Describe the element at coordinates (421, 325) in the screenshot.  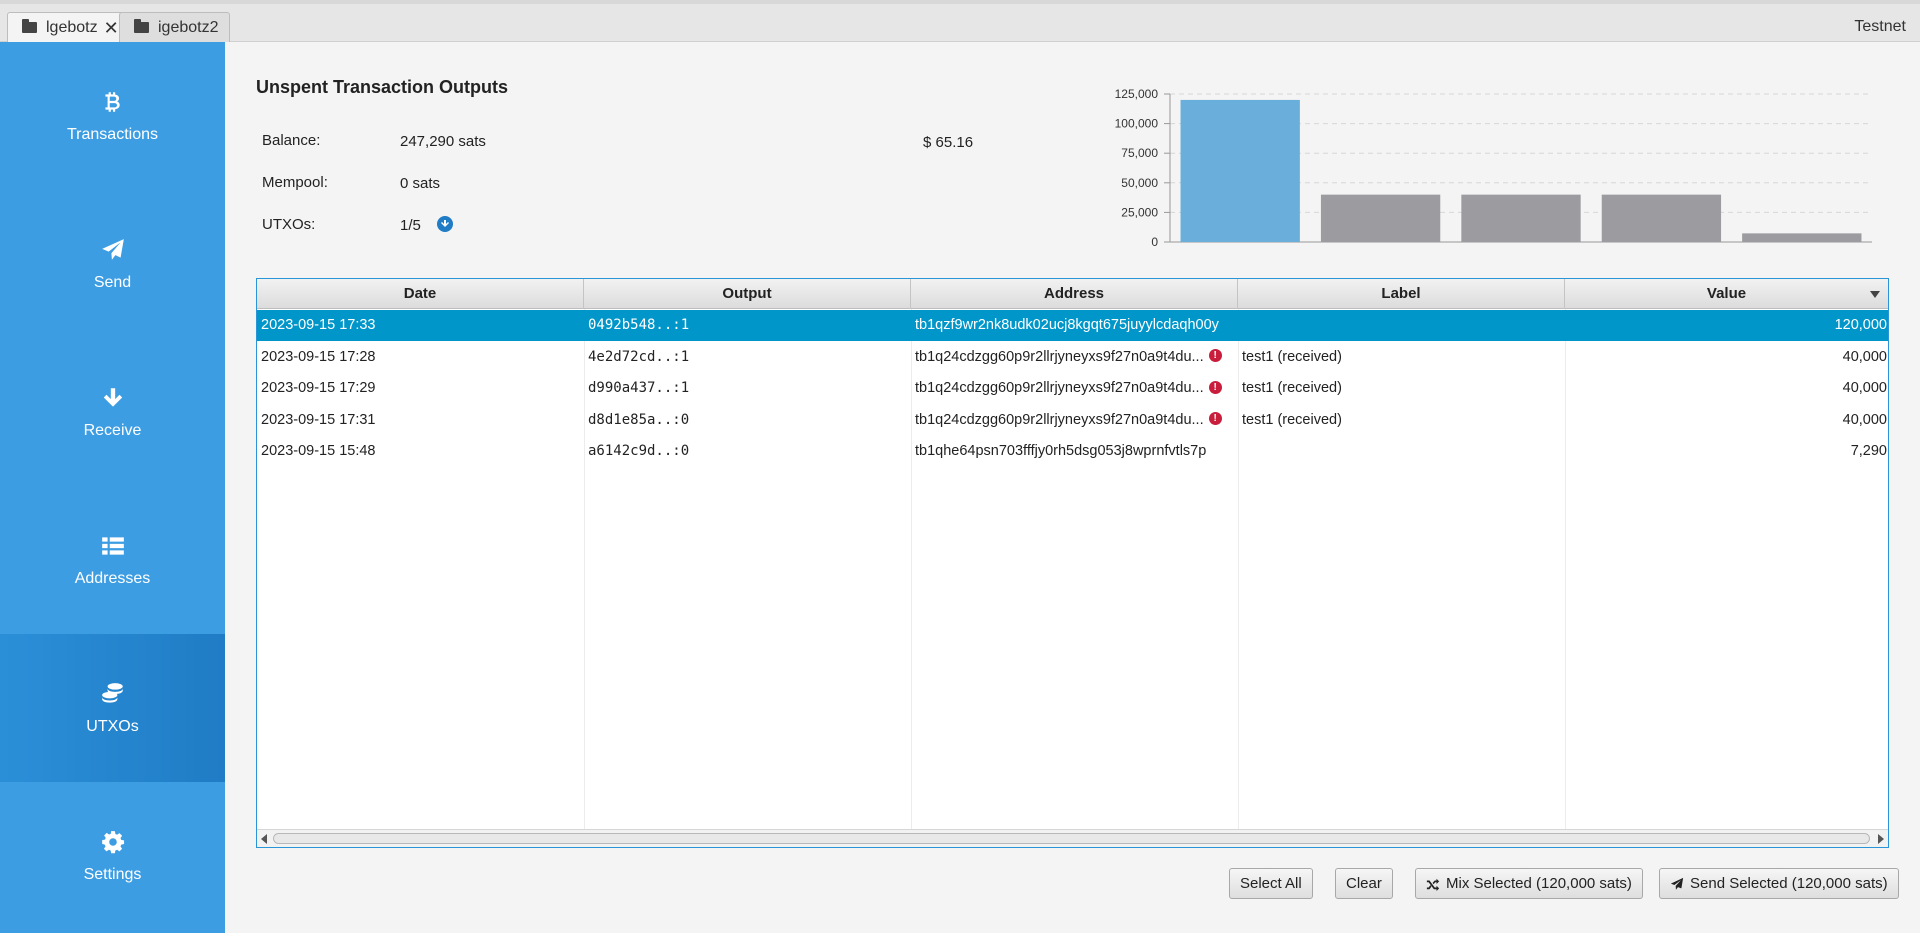
I see `cell-date: 2023-09-15 17:33` at that location.